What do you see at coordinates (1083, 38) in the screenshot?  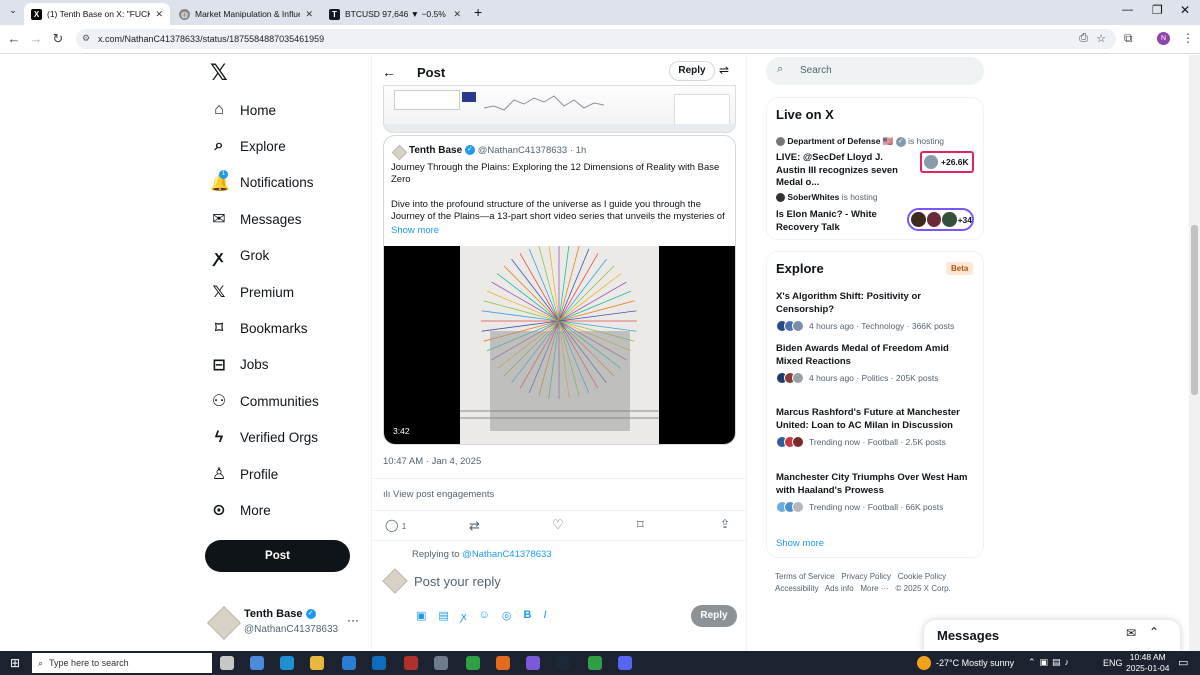 I see `install-icon: ⎙` at bounding box center [1083, 38].